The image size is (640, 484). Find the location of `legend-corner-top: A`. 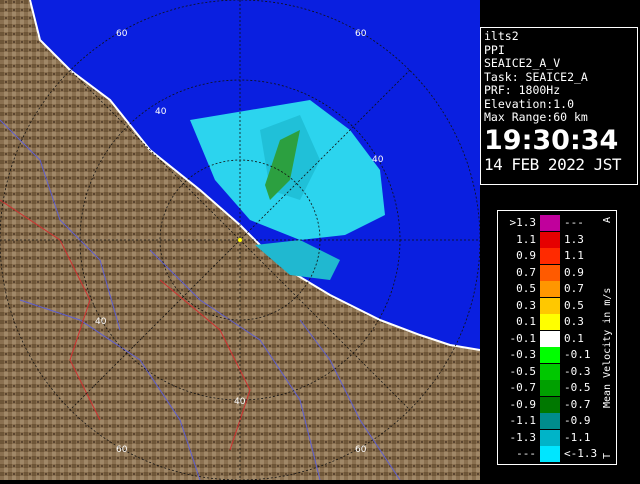

legend-corner-top: A is located at coordinates (607, 220).